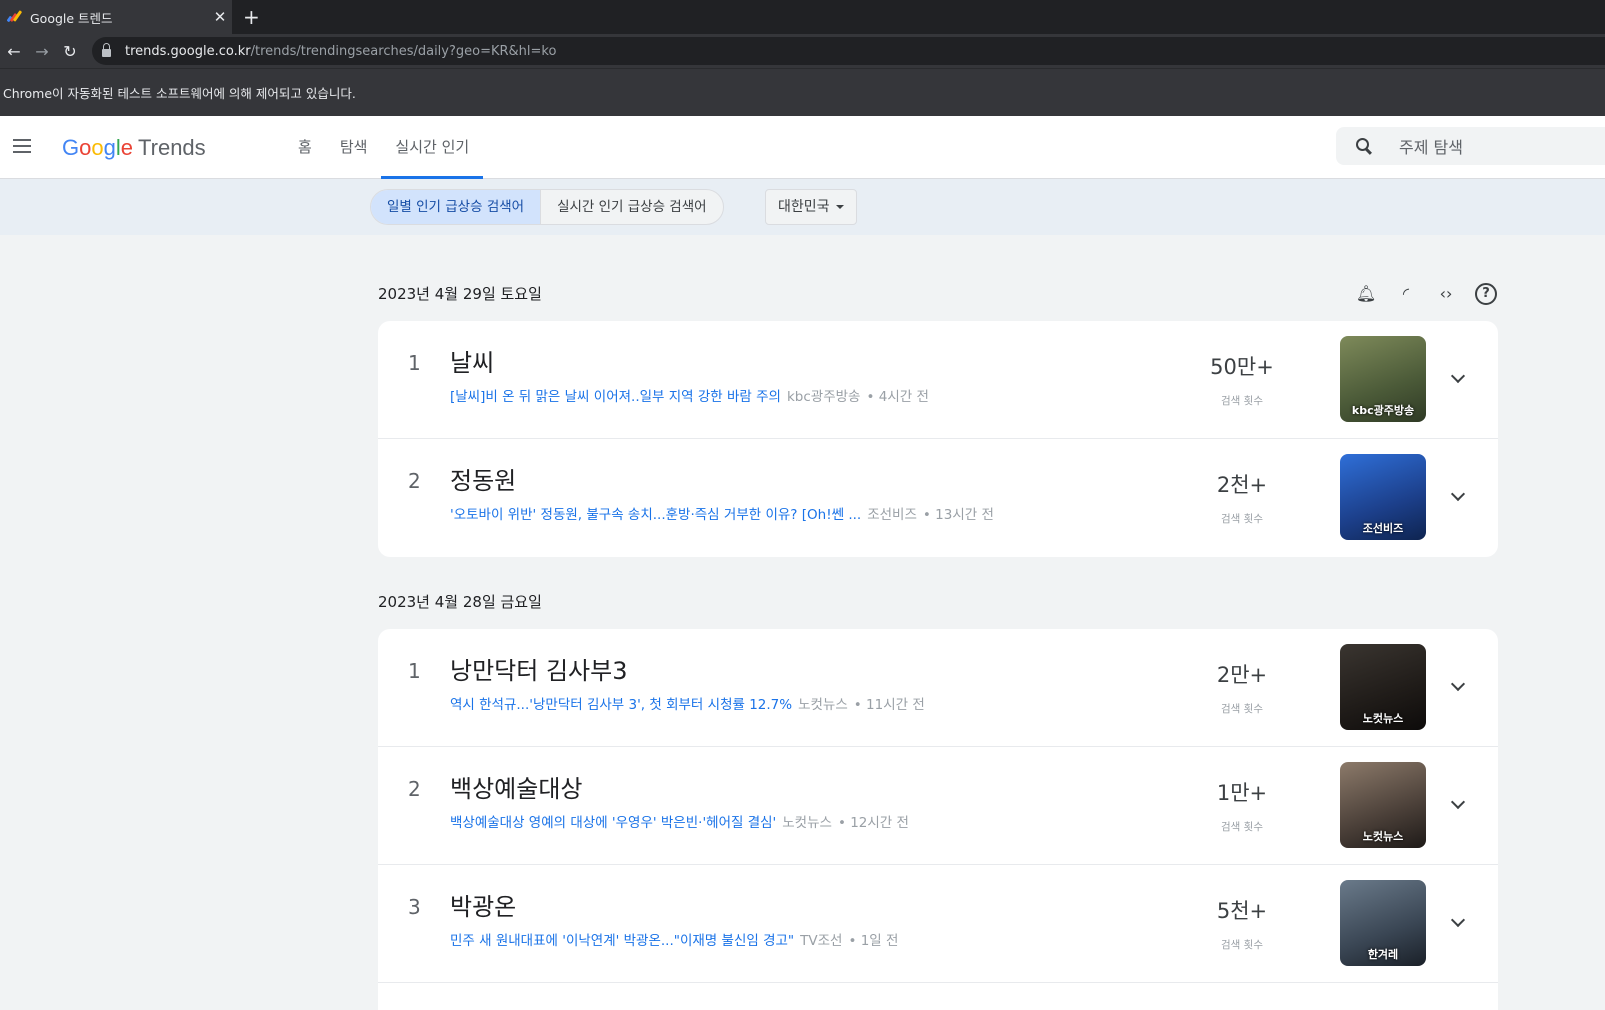 The height and width of the screenshot is (1010, 1605). What do you see at coordinates (958, 515) in the screenshot?
I see `article-time: • 13시간 전` at bounding box center [958, 515].